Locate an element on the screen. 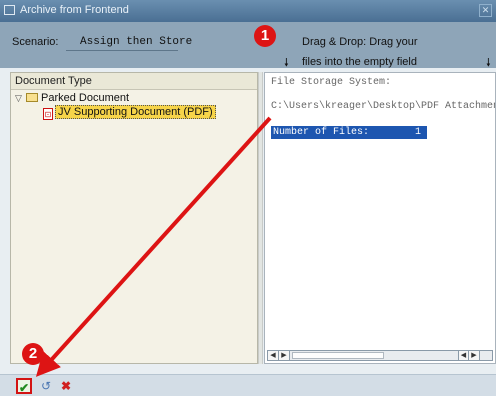 The image size is (496, 396). folder-icon is located at coordinates (32, 97).